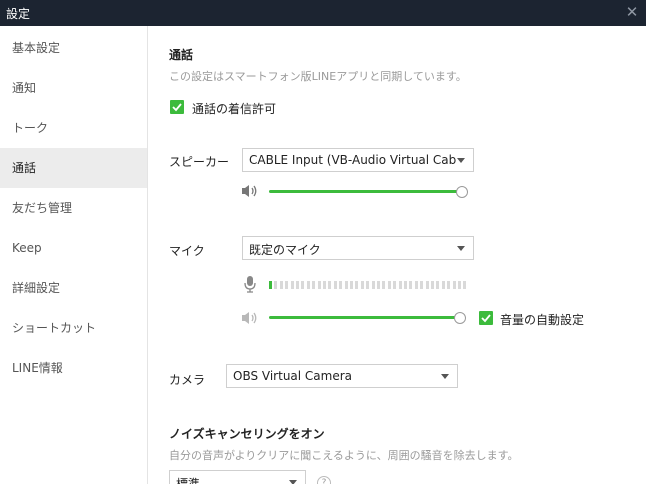  Describe the element at coordinates (542, 320) in the screenshot. I see `auto-volume-label: 音量の自動設定` at that location.